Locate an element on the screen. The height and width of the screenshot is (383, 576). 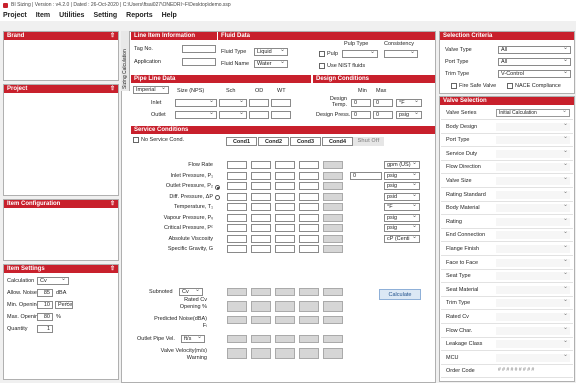
condition-tab: Shut Off is located at coordinates (368, 141).